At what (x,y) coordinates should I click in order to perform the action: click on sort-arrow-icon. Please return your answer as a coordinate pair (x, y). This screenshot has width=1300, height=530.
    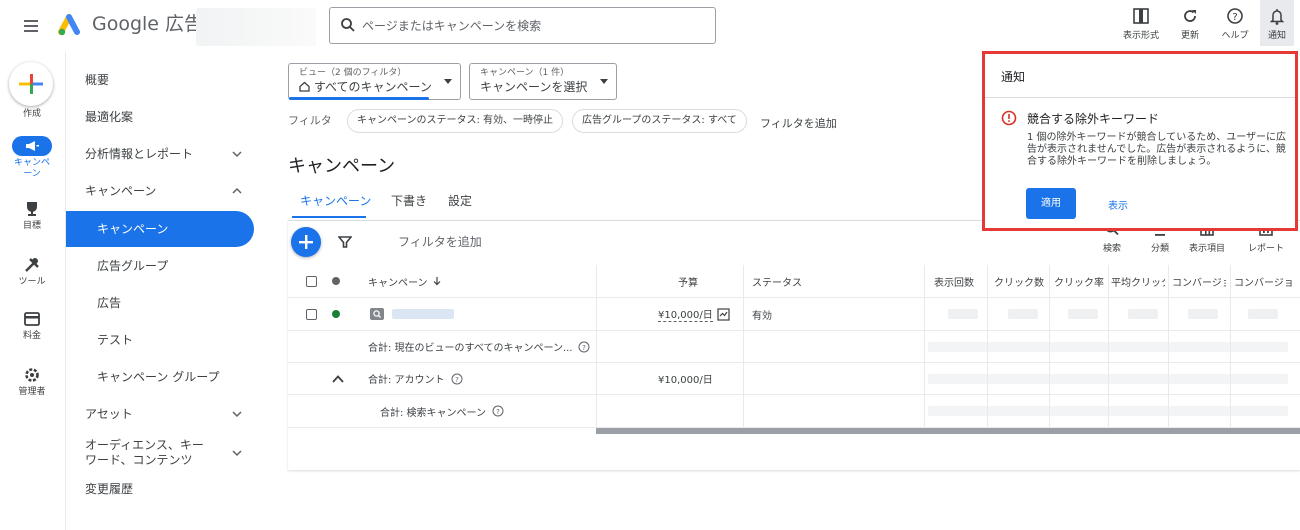
    Looking at the image, I should click on (437, 281).